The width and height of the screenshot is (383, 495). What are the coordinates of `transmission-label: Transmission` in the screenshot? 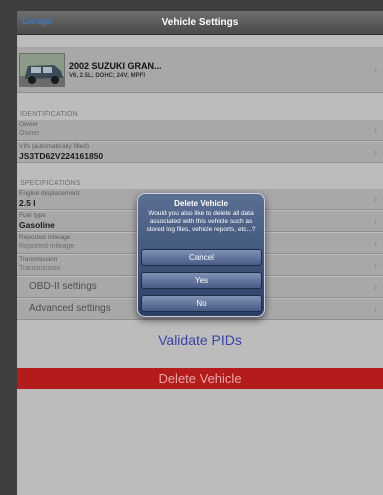 It's located at (38, 259).